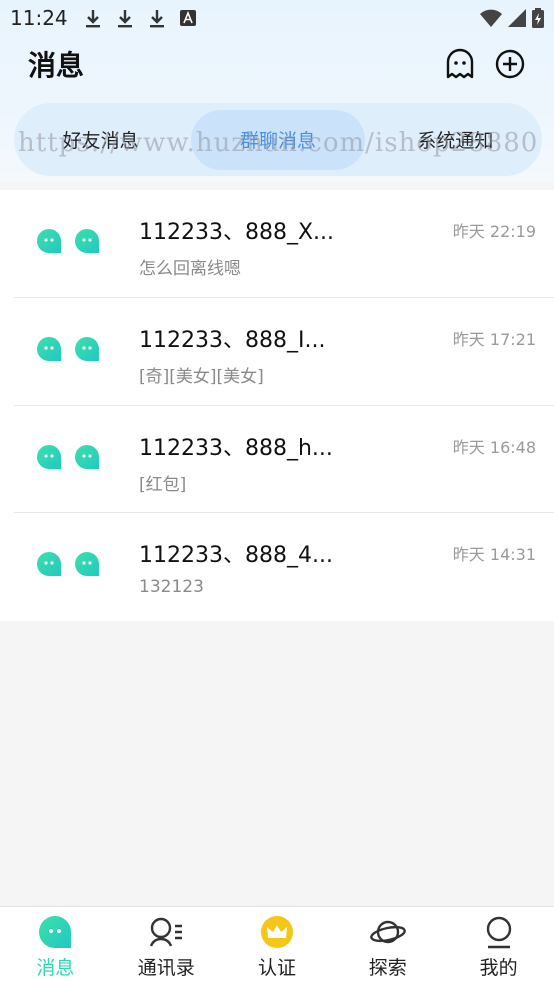  Describe the element at coordinates (498, 932) in the screenshot. I see `profile-icon` at that location.